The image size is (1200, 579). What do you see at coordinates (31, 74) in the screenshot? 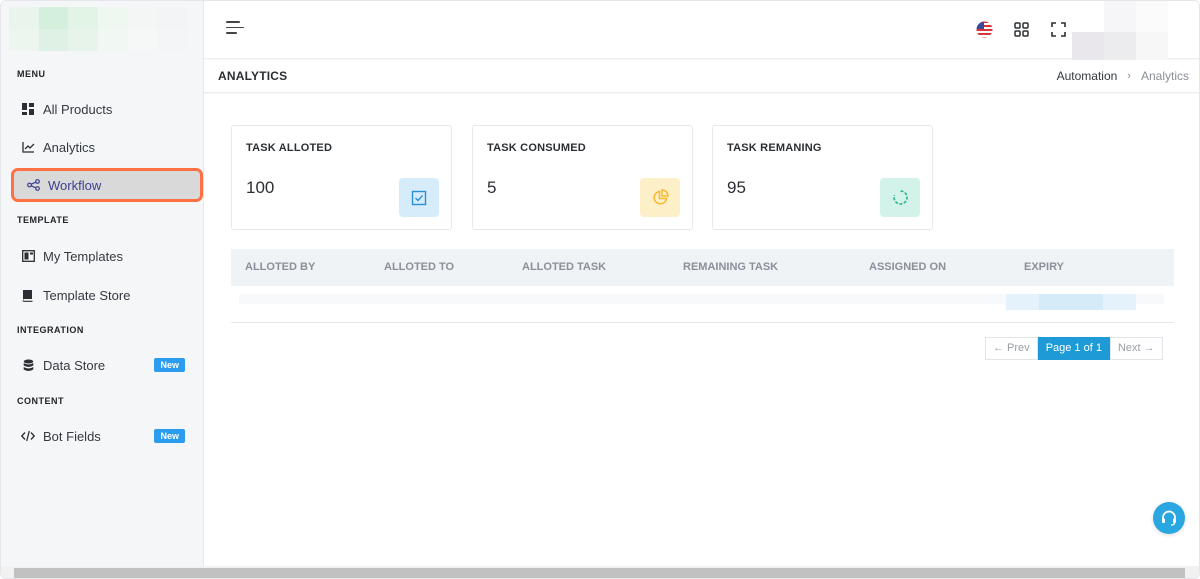
I see `section-menu: MENU` at bounding box center [31, 74].